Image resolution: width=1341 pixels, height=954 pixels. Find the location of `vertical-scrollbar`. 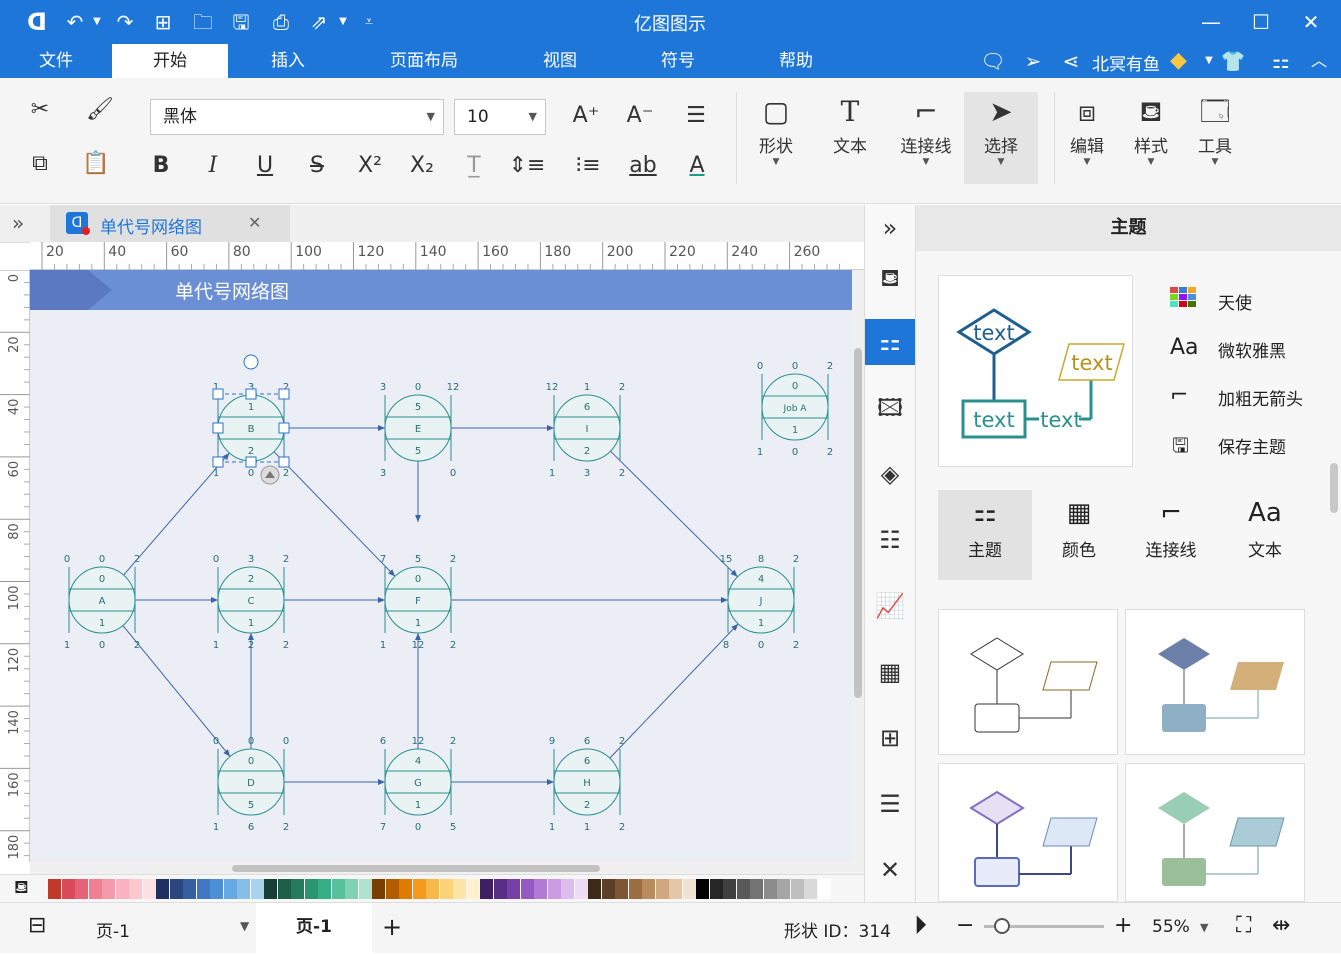

vertical-scrollbar is located at coordinates (858, 566).